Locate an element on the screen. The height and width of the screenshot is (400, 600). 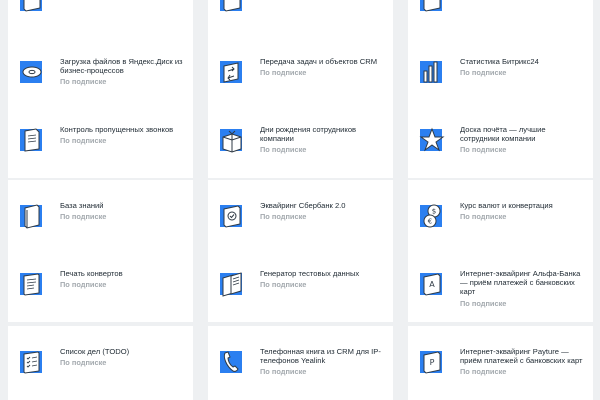
svg-text: P is located at coordinates (432, 362).